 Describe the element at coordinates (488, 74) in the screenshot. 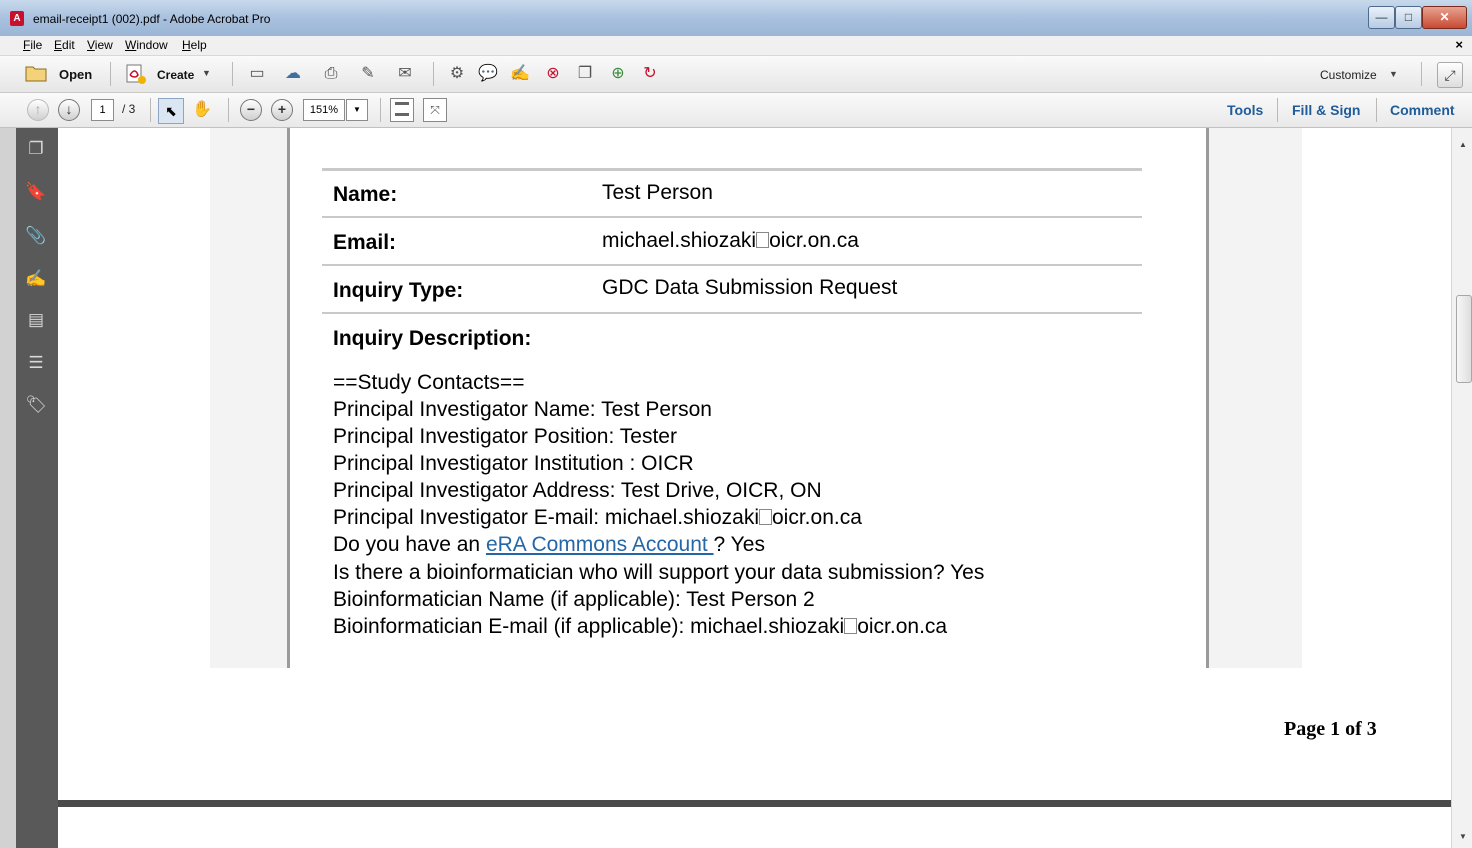

I see `comment-bubble-icon: 💬` at that location.